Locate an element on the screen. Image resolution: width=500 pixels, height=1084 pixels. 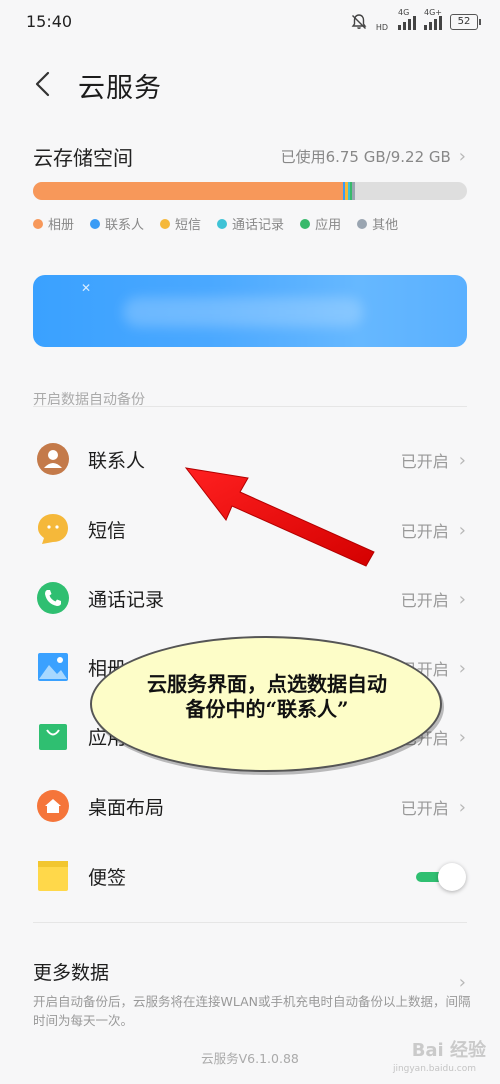
app-header: 云服务 is located at coordinates (250, 85).